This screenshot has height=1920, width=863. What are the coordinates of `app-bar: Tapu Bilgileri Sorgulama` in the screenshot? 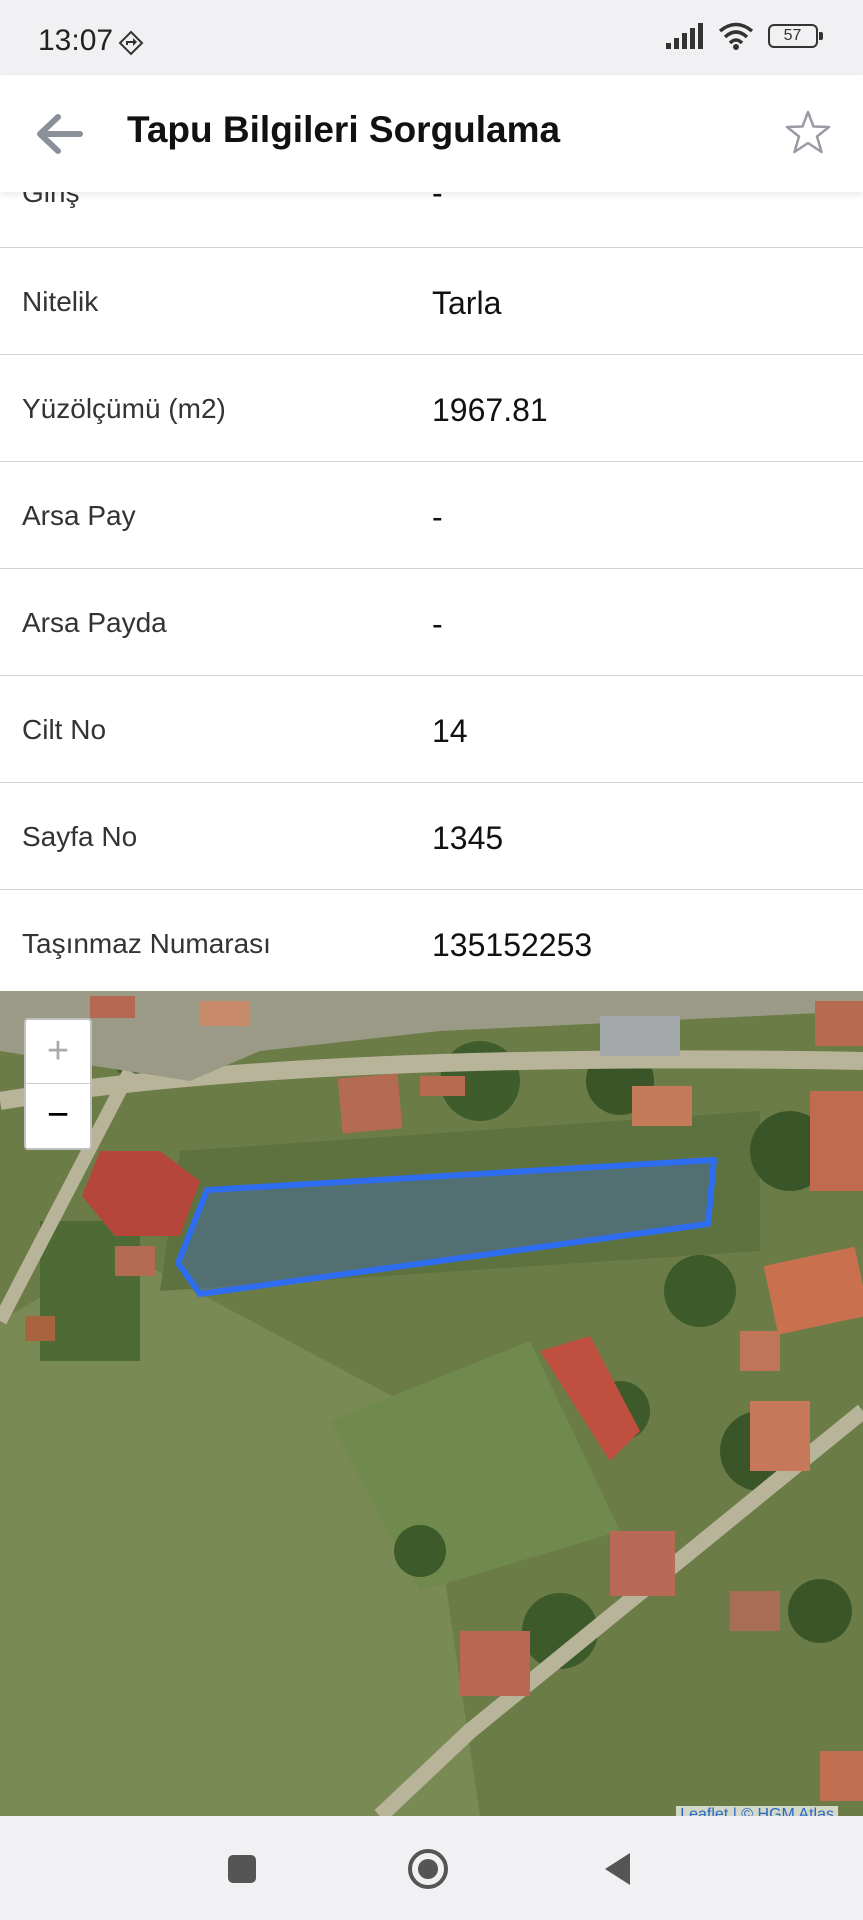 It's located at (431, 133).